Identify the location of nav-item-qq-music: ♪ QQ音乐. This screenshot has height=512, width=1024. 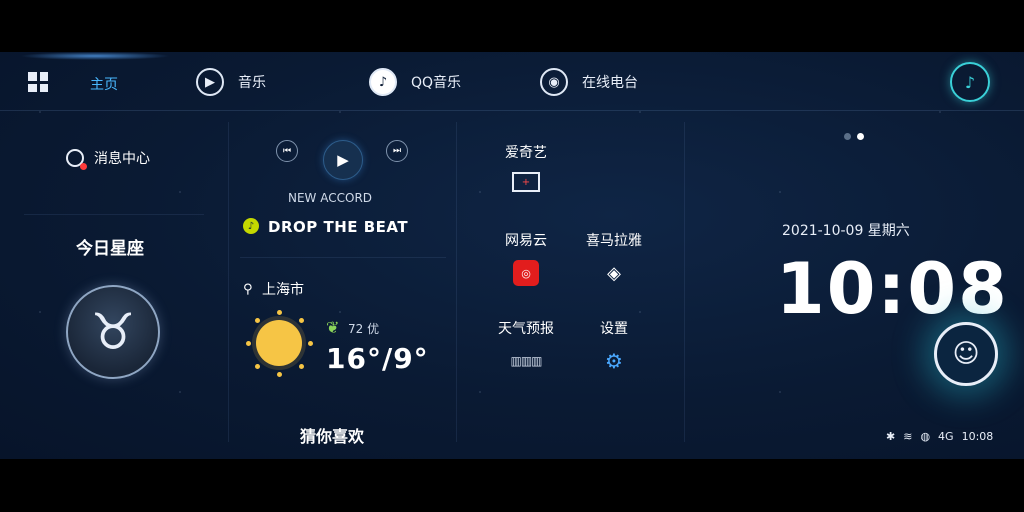
(415, 82).